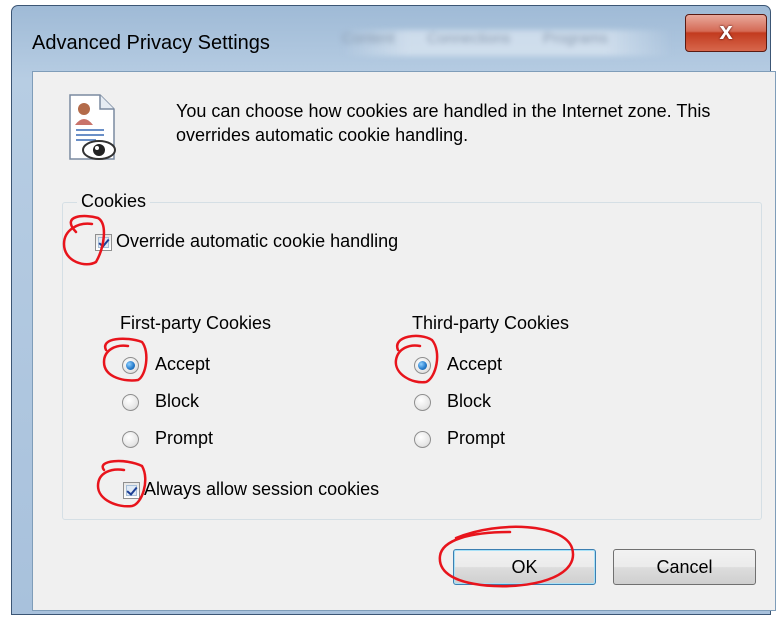 This screenshot has height=622, width=779. Describe the element at coordinates (684, 567) in the screenshot. I see `cancel-button: Cancel` at that location.